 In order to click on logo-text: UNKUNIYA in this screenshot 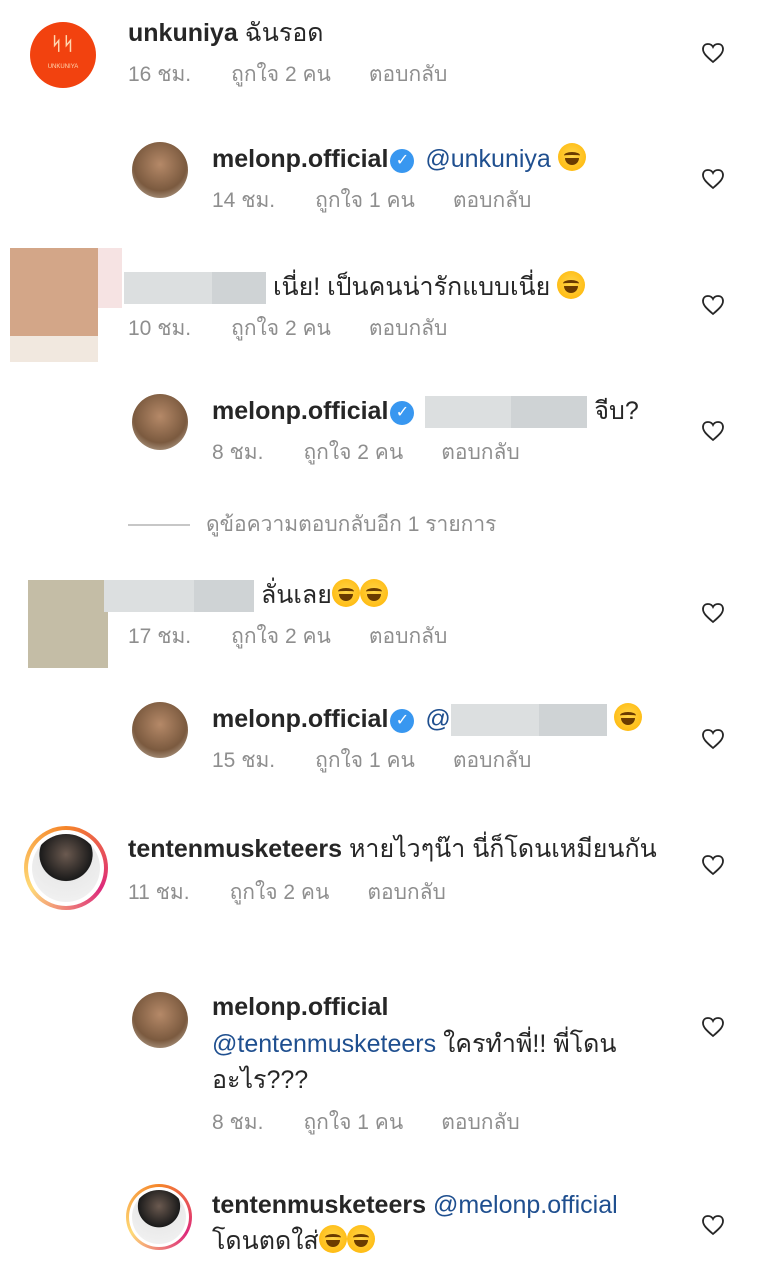, I will do `click(63, 67)`.